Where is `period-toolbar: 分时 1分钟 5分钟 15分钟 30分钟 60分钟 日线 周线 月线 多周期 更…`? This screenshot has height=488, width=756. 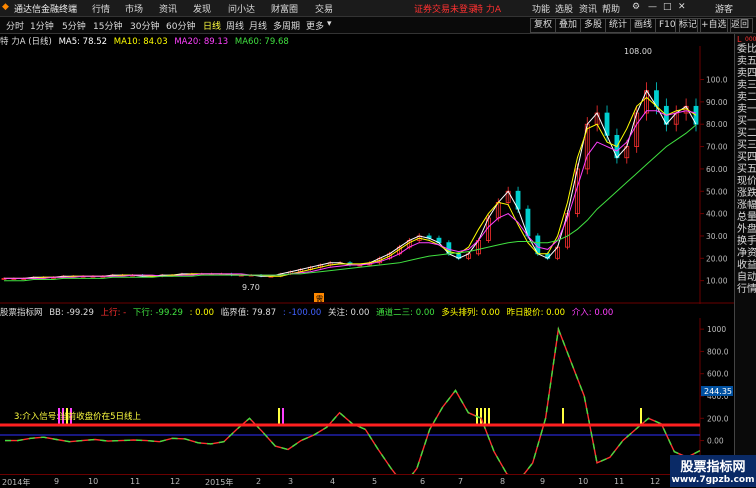 period-toolbar: 分时 1分钟 5分钟 15分钟 30分钟 60分钟 日线 周线 月线 多周期 更… is located at coordinates (378, 25).